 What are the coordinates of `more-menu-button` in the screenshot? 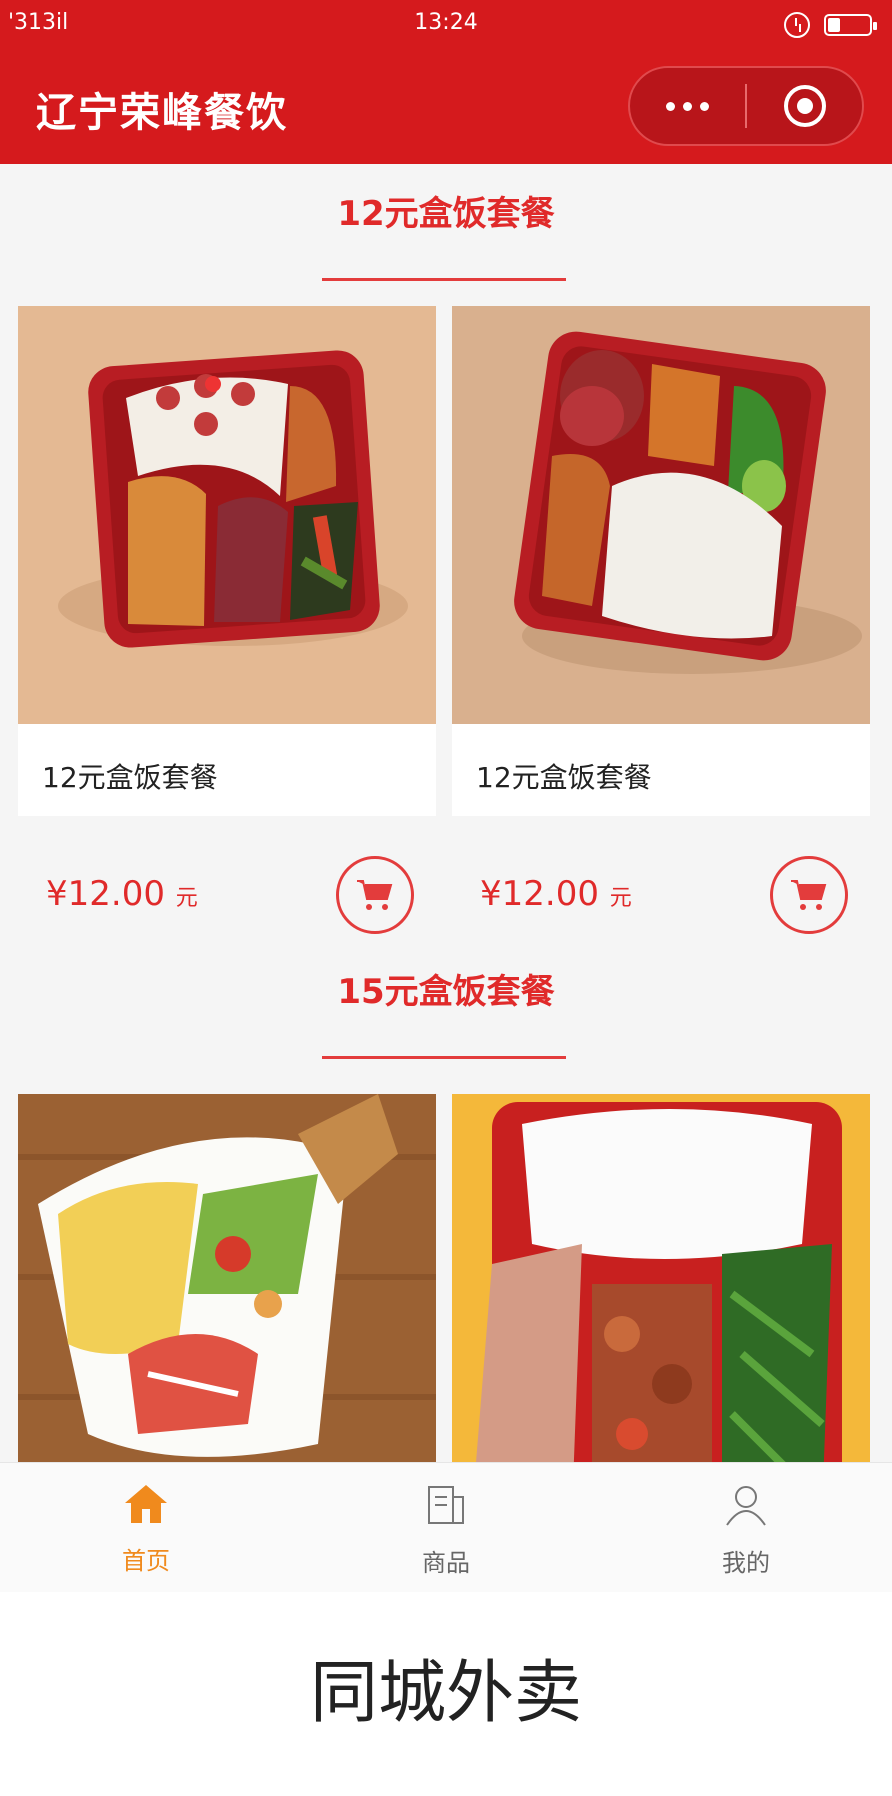 It's located at (687, 106).